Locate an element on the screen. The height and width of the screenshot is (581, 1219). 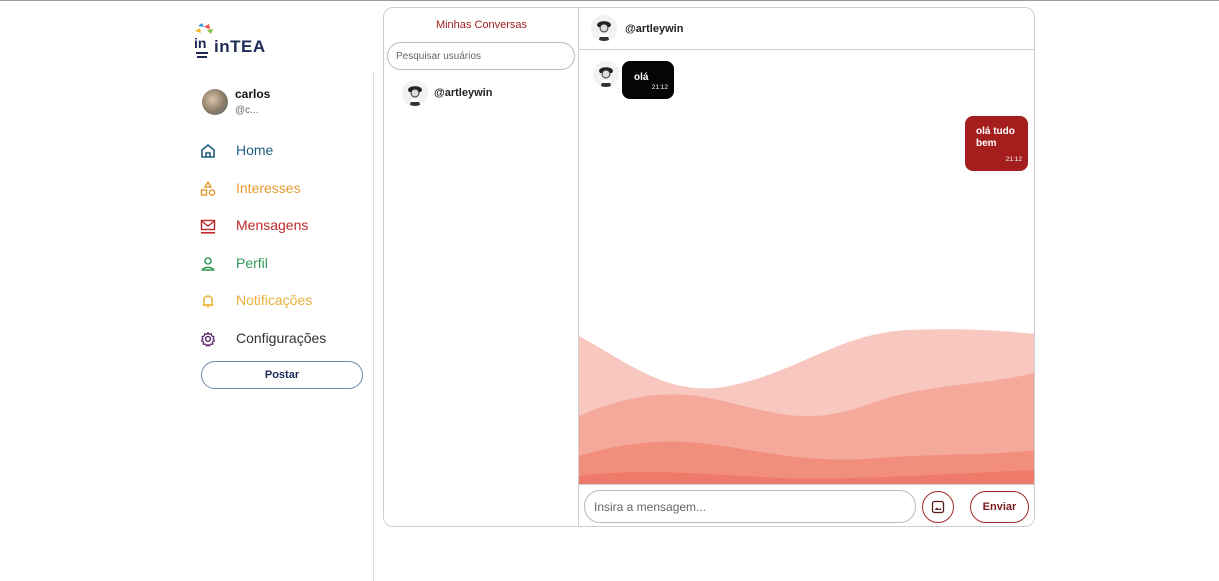
sidebar-item-label: Interesses is located at coordinates (268, 187).